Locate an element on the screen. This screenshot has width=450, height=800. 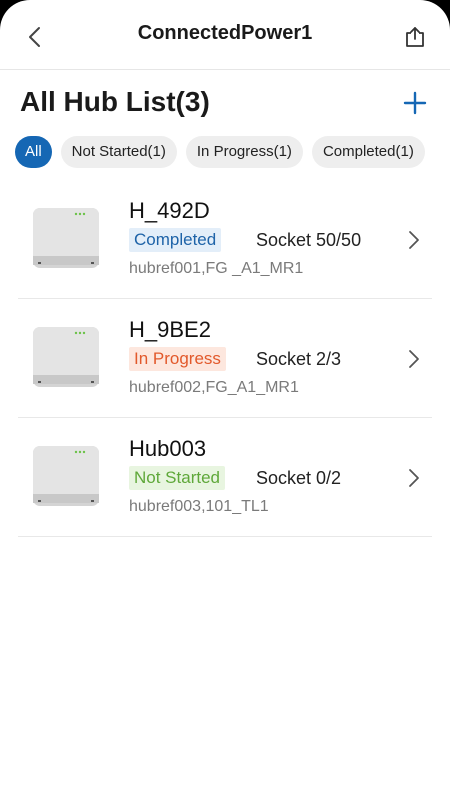
header: ConnectedPower1 is located at coordinates (225, 35).